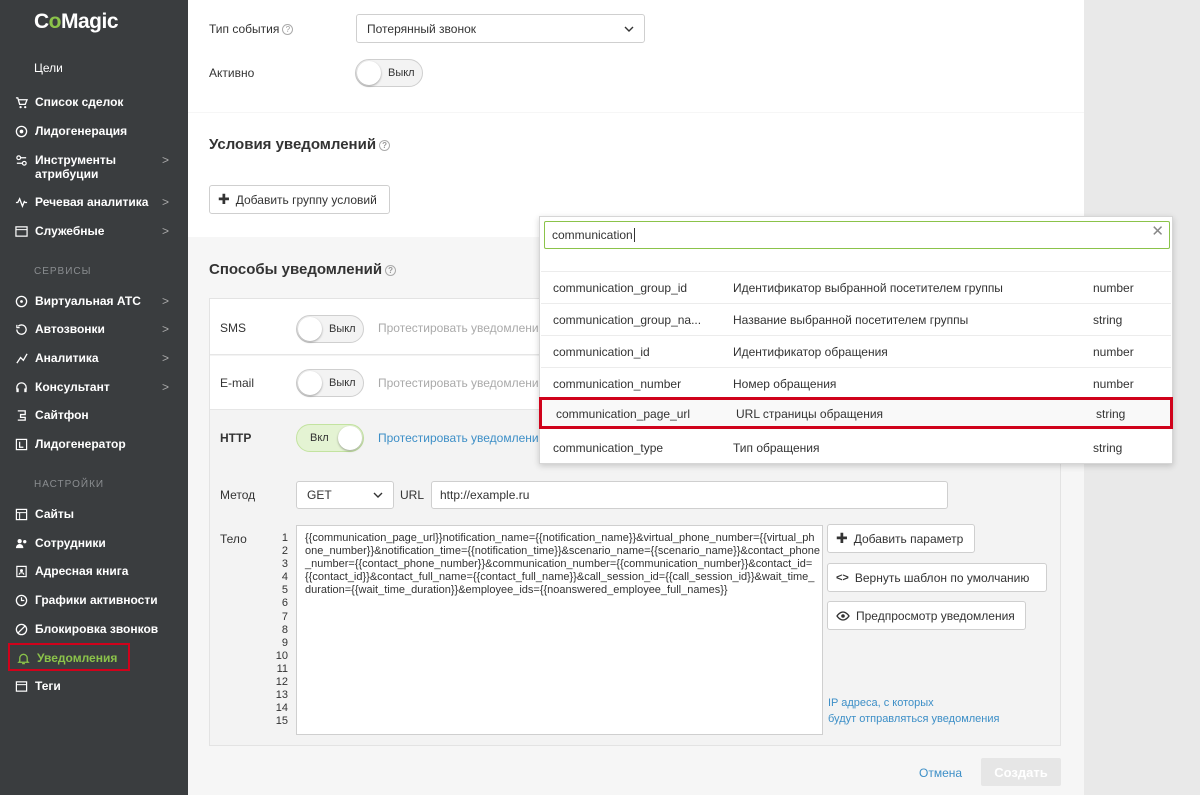  What do you see at coordinates (76, 22) in the screenshot?
I see `logo: CoMagic` at bounding box center [76, 22].